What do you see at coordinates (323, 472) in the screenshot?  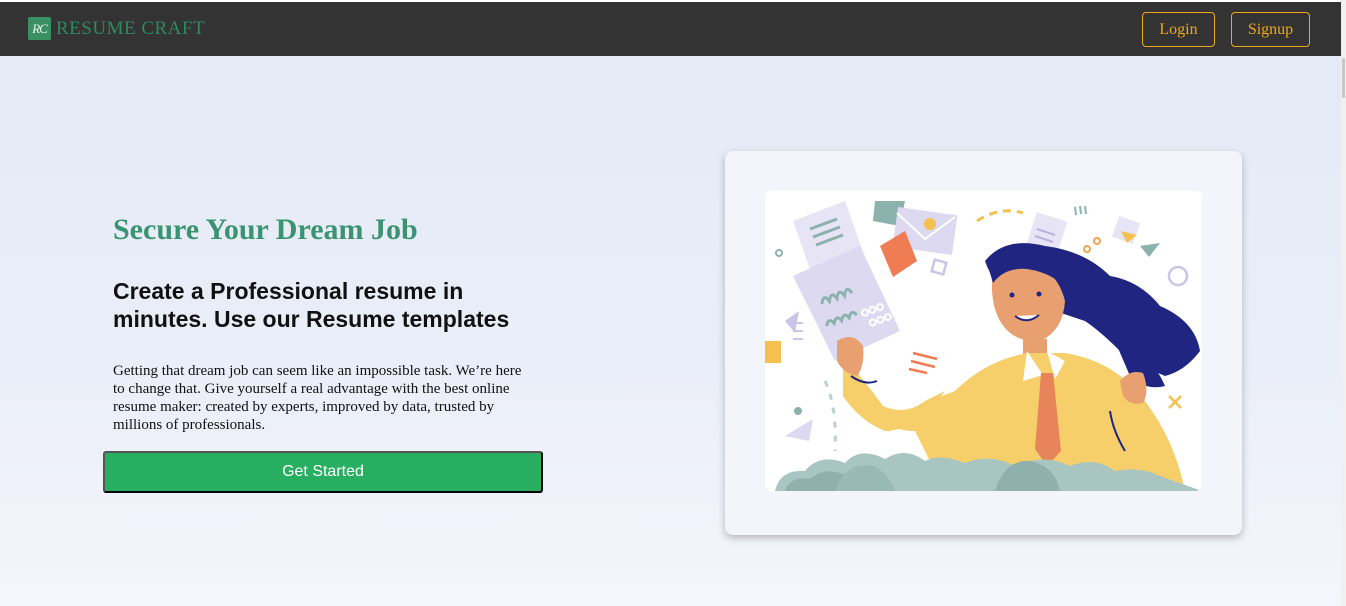 I see `get-started-button: Get Started` at bounding box center [323, 472].